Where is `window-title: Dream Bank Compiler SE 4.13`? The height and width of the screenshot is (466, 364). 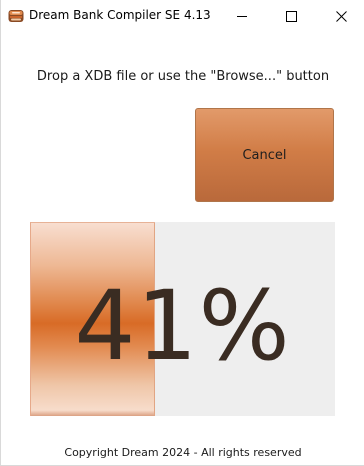 window-title: Dream Bank Compiler SE 4.13 is located at coordinates (120, 15).